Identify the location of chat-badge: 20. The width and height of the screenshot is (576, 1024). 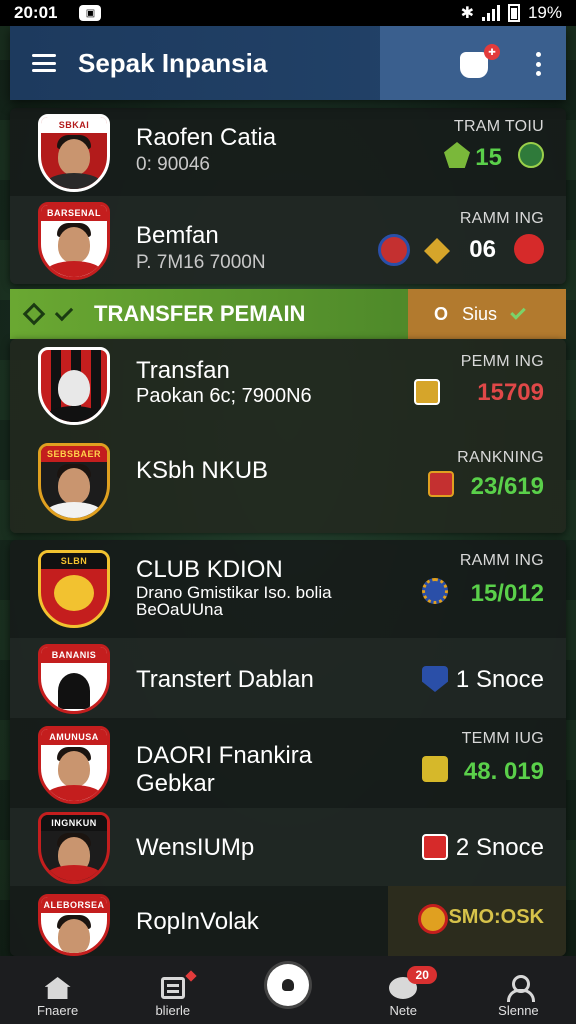
(422, 975).